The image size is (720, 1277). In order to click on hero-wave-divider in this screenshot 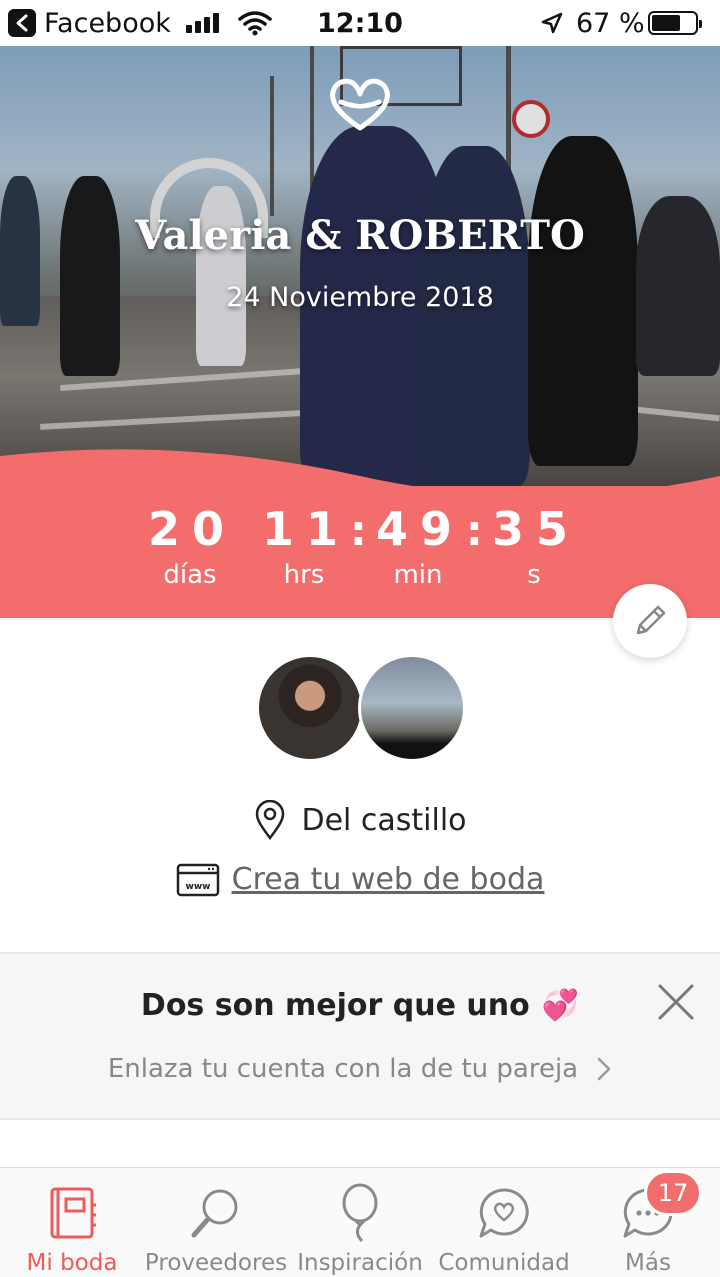, I will do `click(360, 467)`.